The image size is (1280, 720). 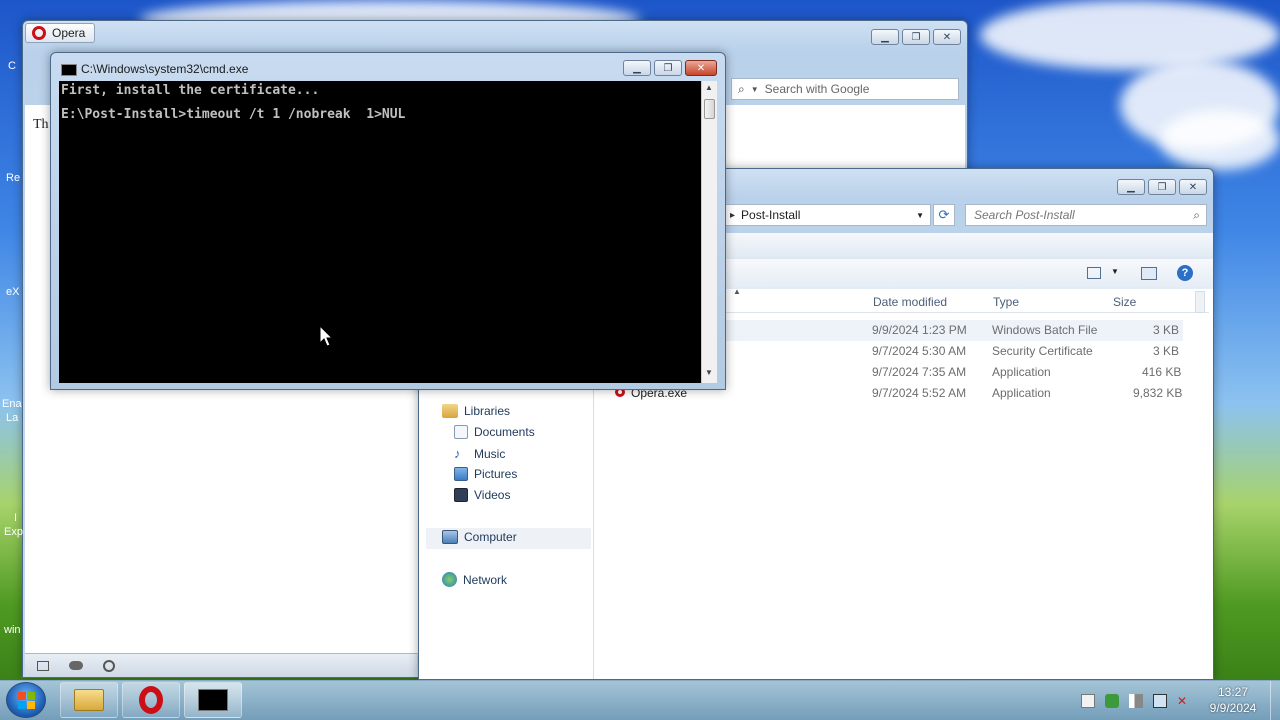 I want to click on opera-tab: Opera, so click(x=60, y=33).